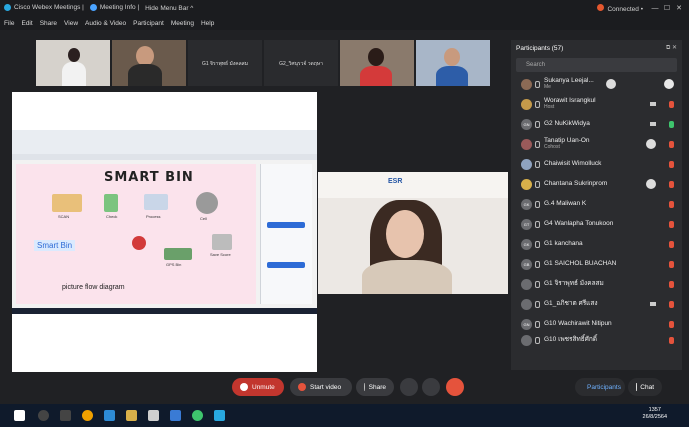 This screenshot has height=427, width=689. Describe the element at coordinates (596, 164) in the screenshot. I see `participant-row: Chaiwisit Wimolluck` at that location.